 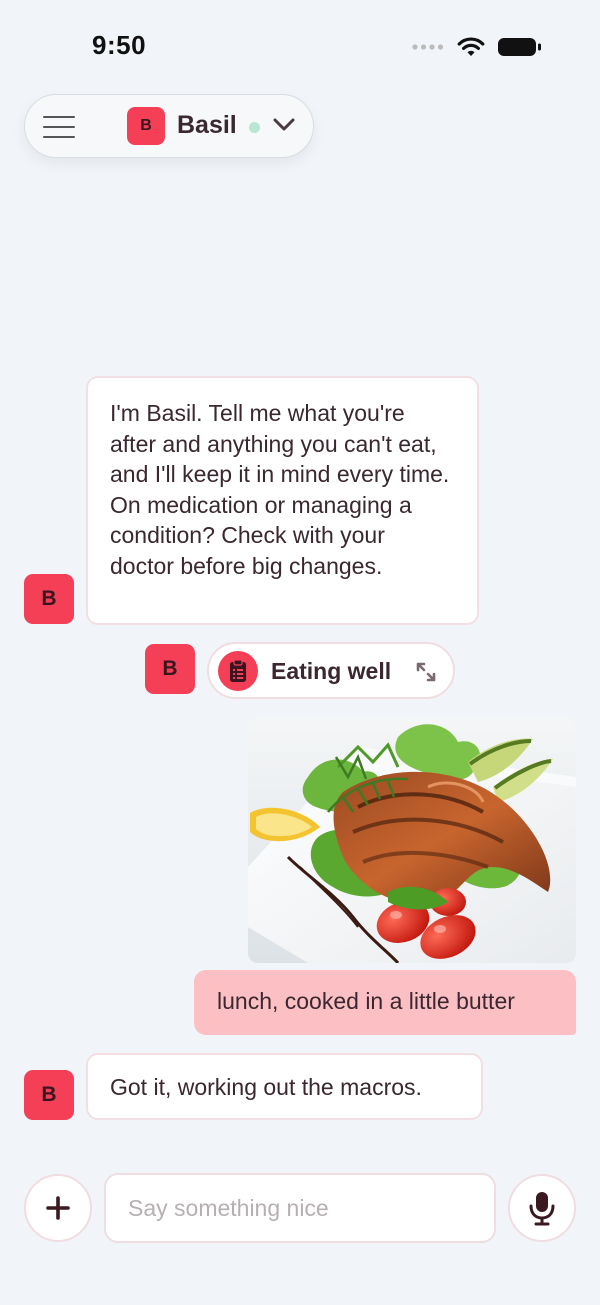 What do you see at coordinates (428, 47) in the screenshot?
I see `signal-icon` at bounding box center [428, 47].